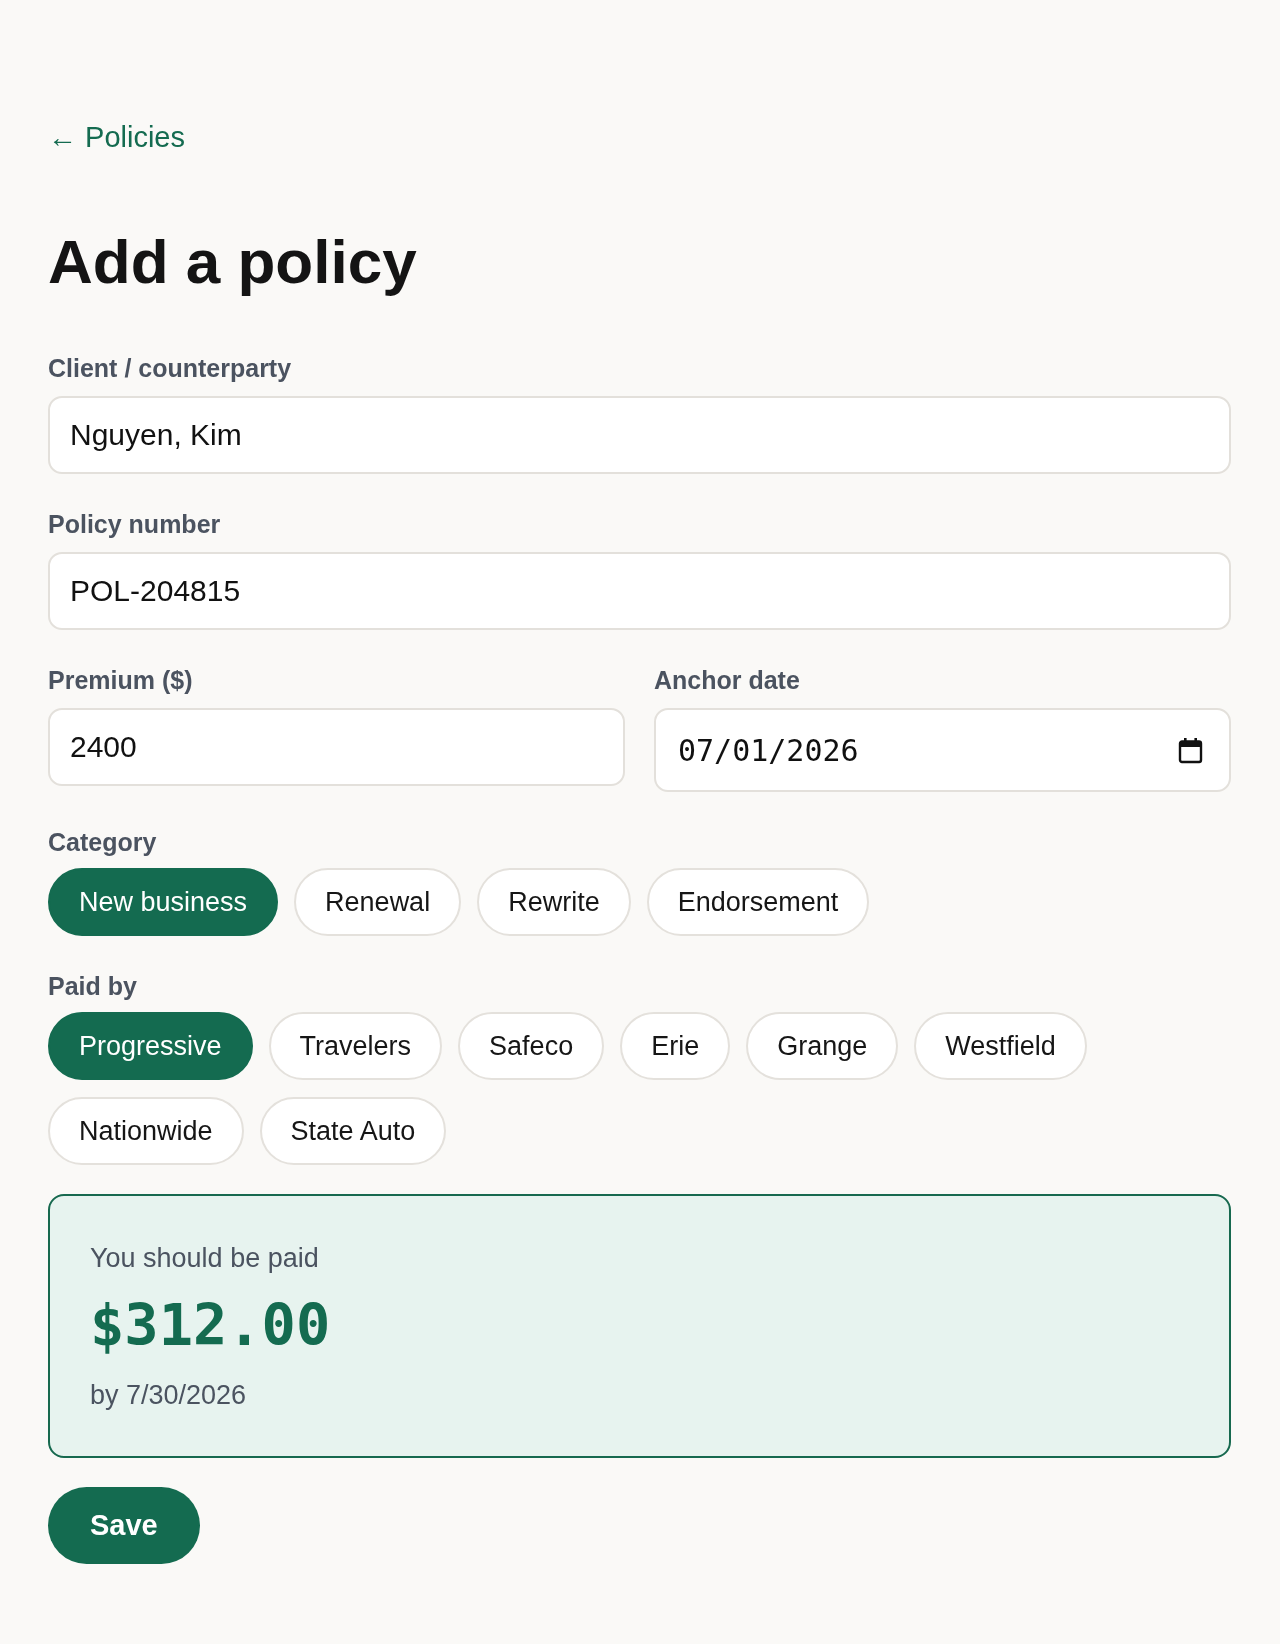  Describe the element at coordinates (758, 902) in the screenshot. I see `option-chip: Endorsement` at that location.